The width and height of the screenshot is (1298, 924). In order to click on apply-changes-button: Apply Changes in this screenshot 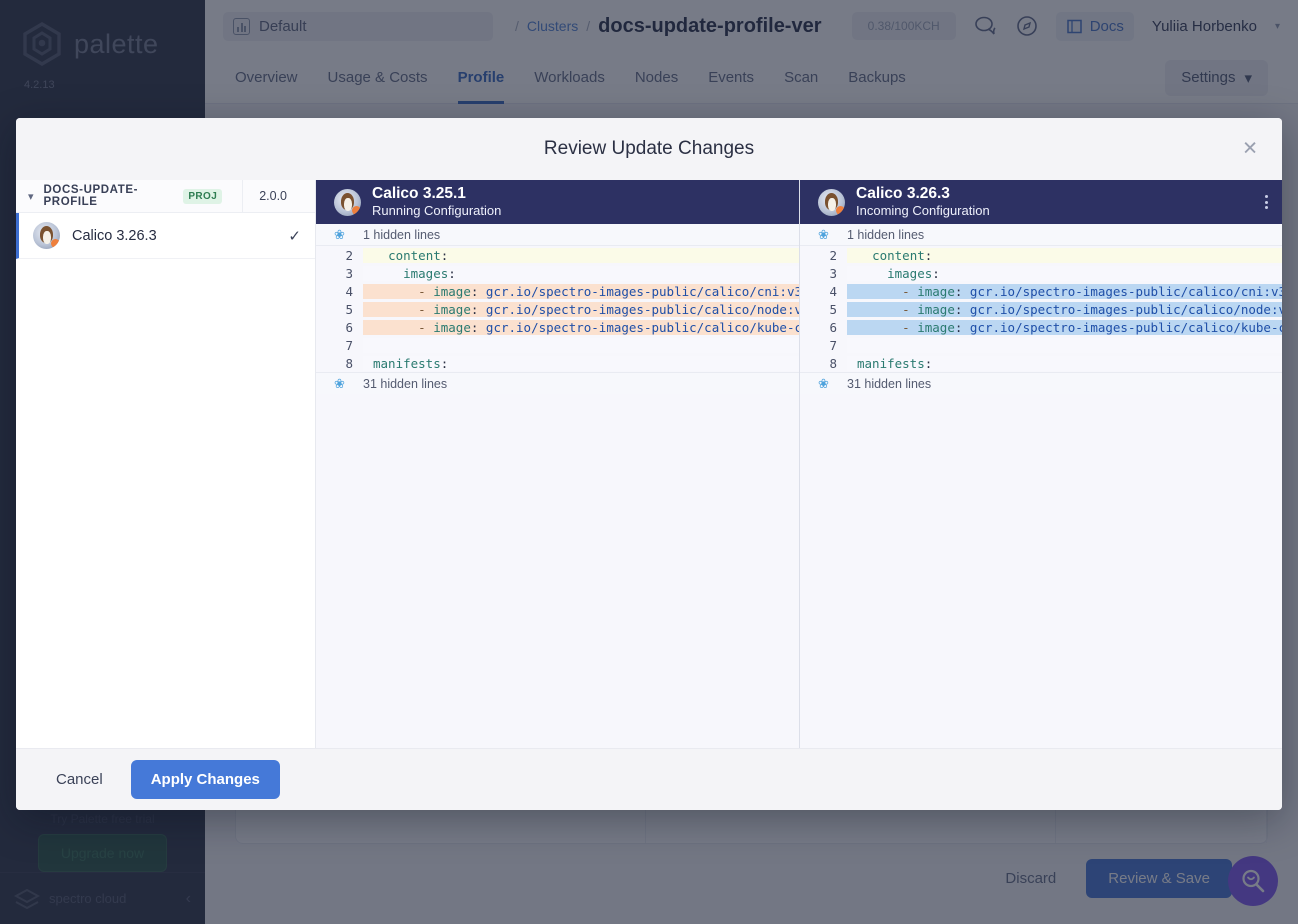, I will do `click(205, 779)`.